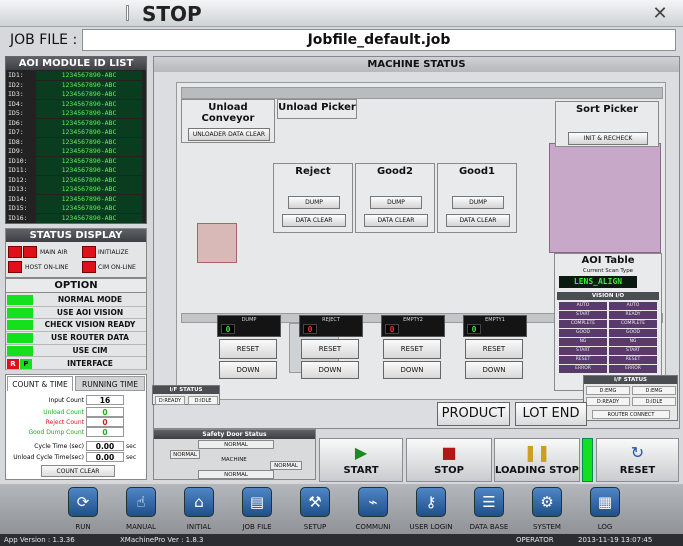  Describe the element at coordinates (44, 40) in the screenshot. I see `job-file-label: JOB FILE :` at that location.